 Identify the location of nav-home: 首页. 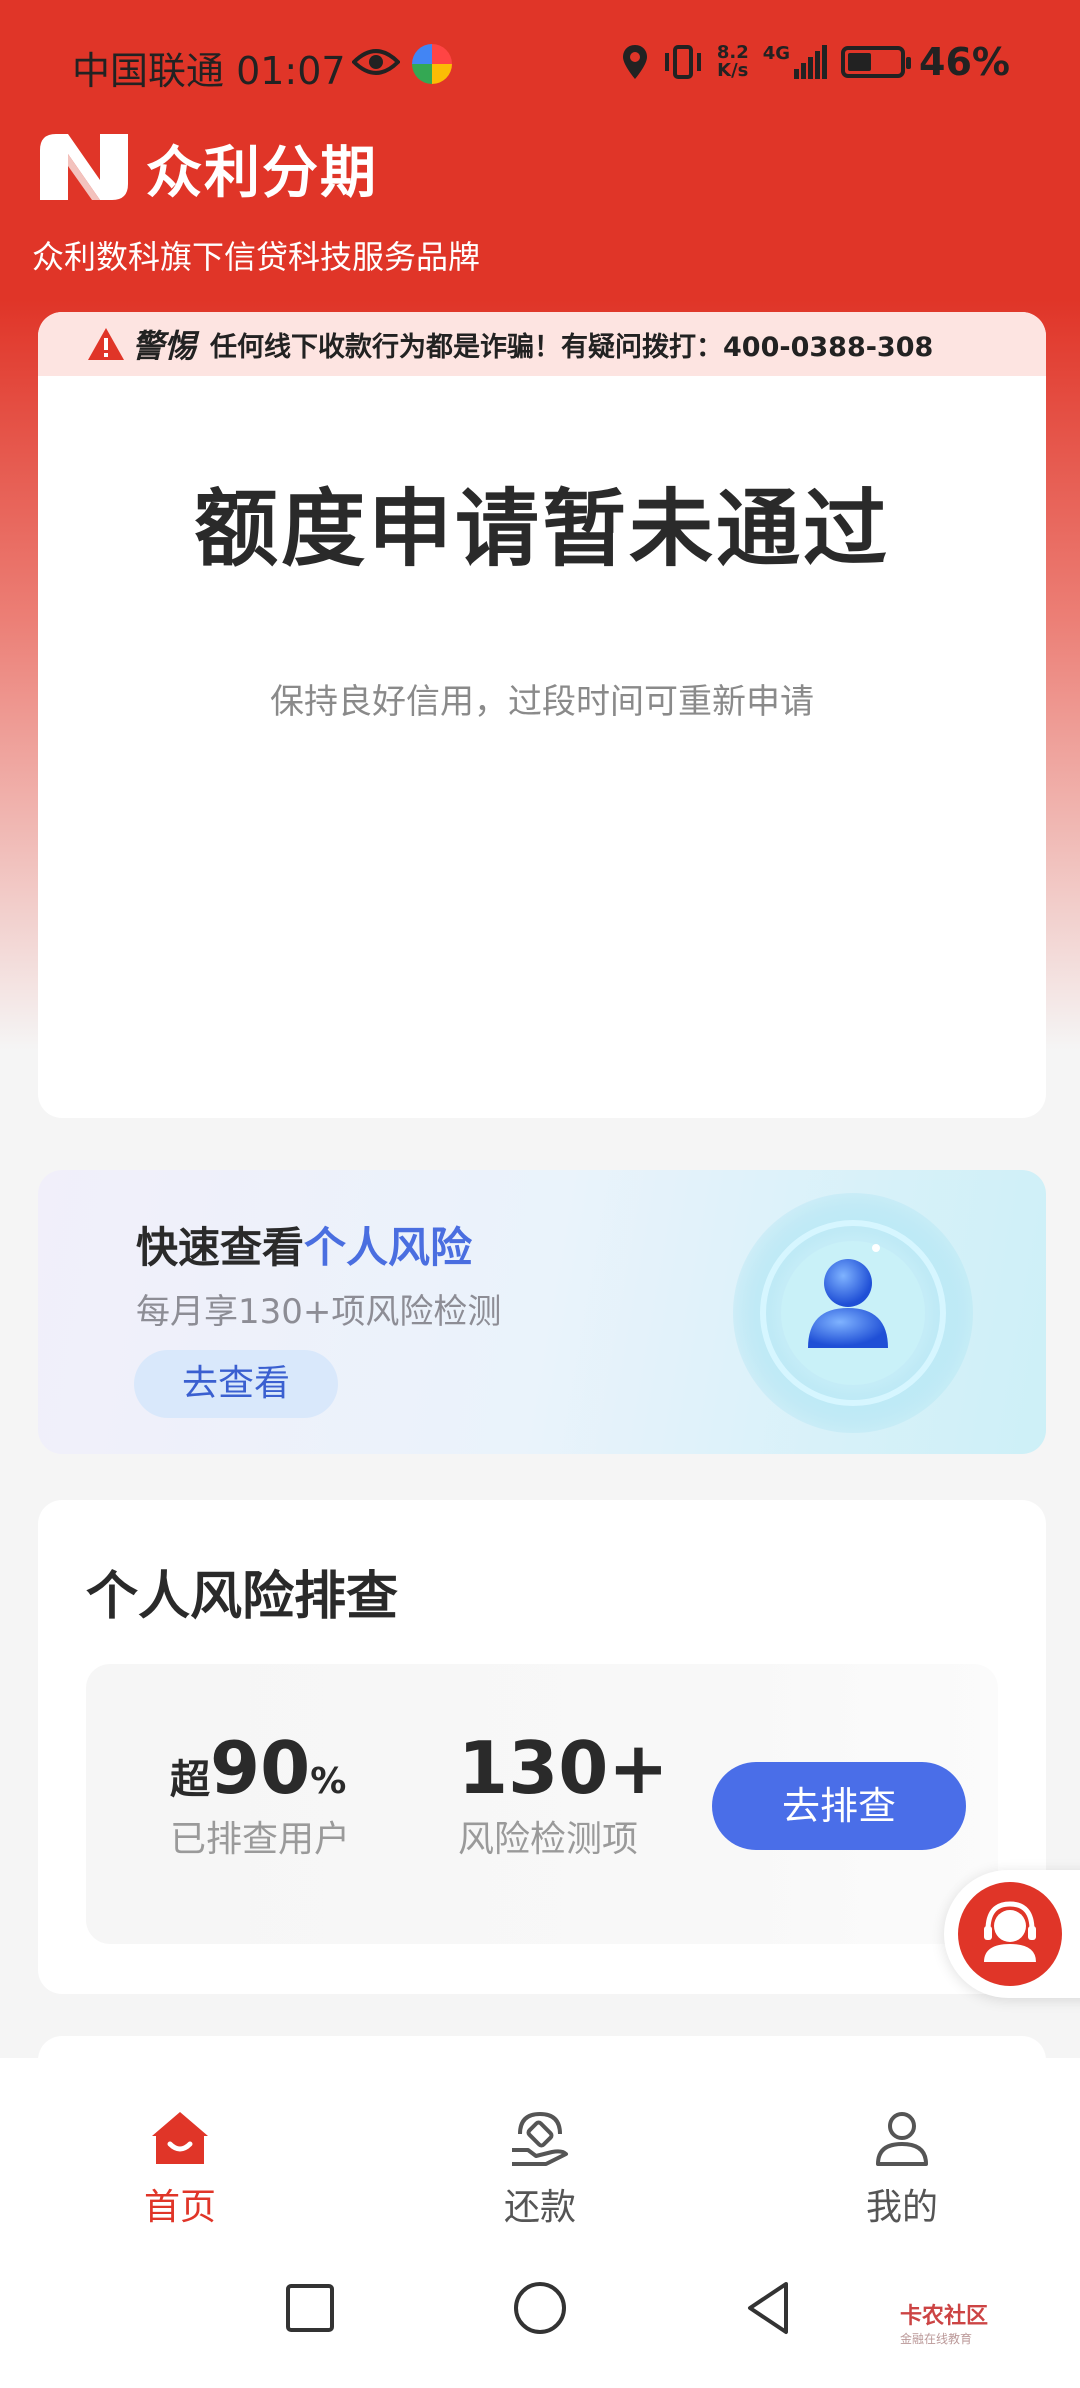
(180, 2168).